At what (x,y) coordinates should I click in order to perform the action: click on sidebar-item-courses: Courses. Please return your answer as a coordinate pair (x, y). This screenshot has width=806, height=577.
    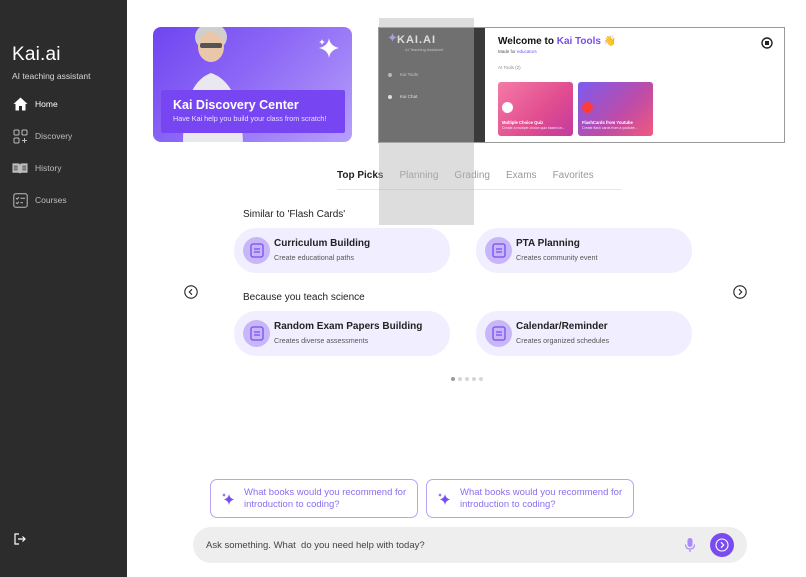
    Looking at the image, I should click on (39, 200).